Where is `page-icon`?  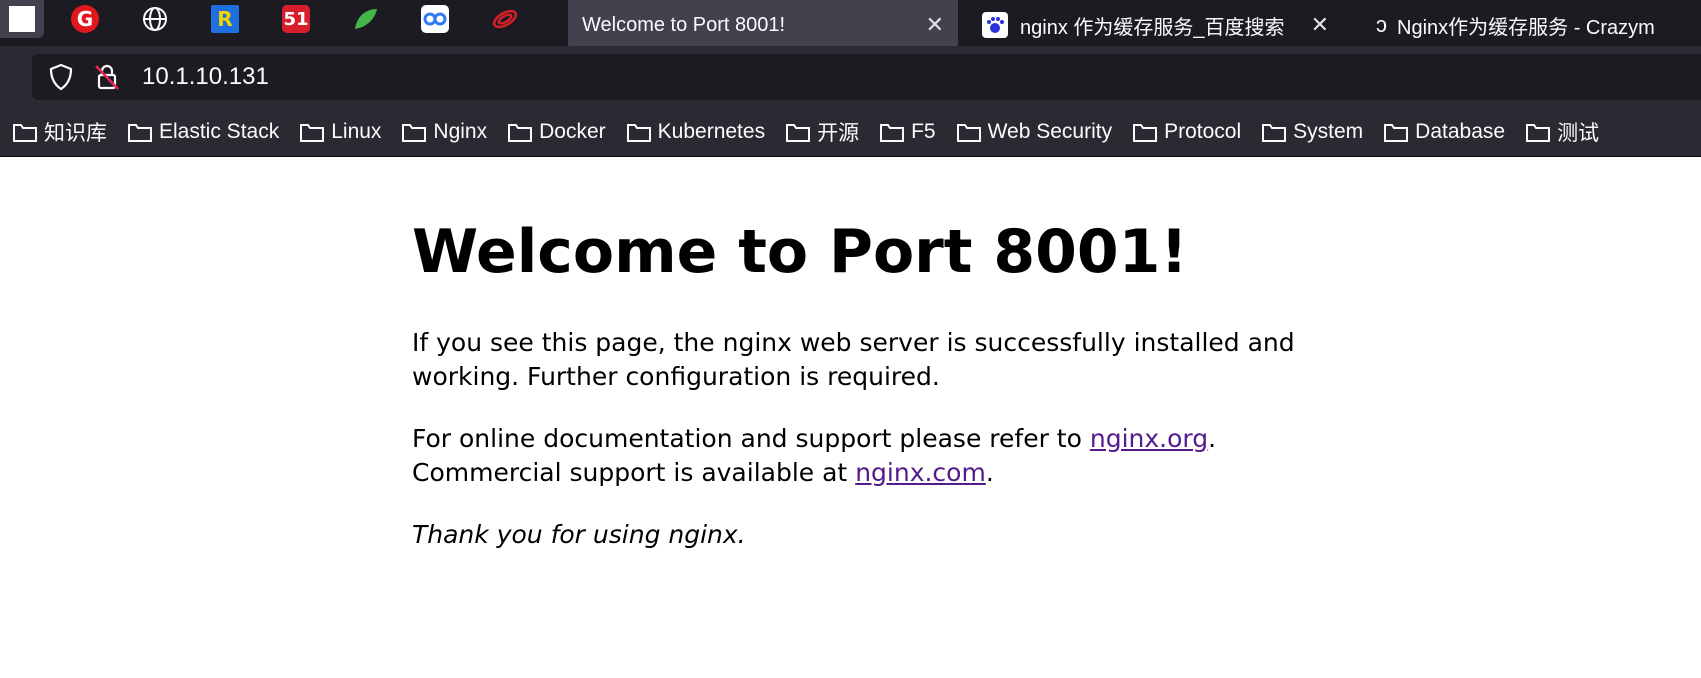
page-icon is located at coordinates (22, 19).